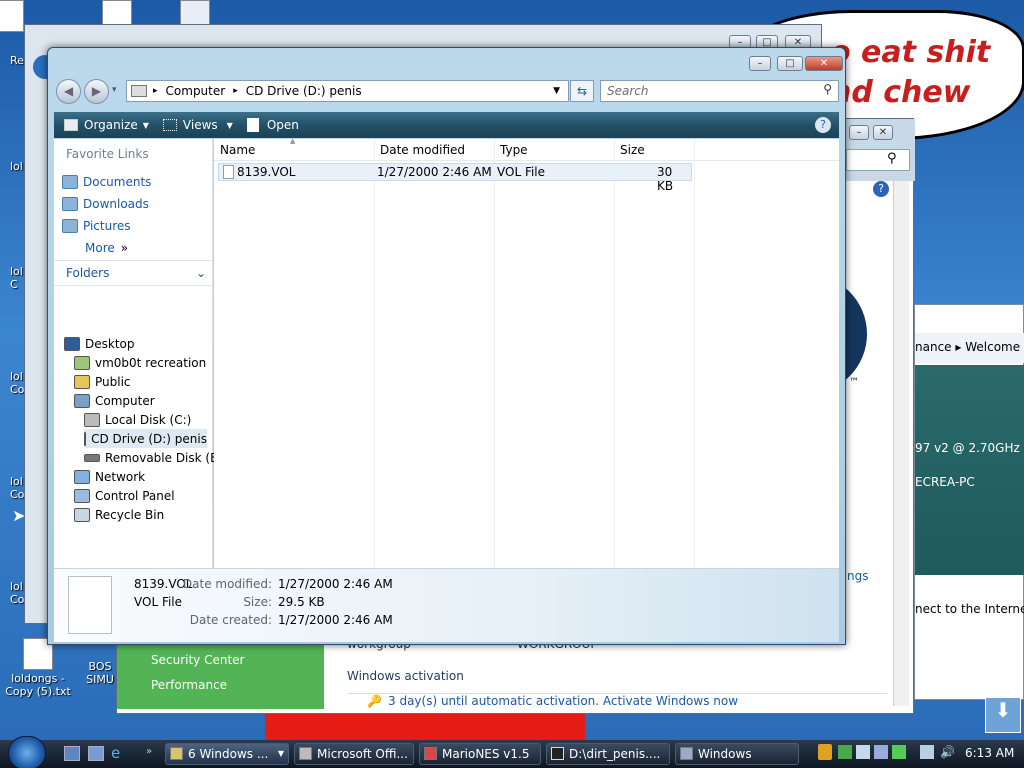 The width and height of the screenshot is (1024, 768). Describe the element at coordinates (137, 275) in the screenshot. I see `folders-header: Folders ⌄` at that location.